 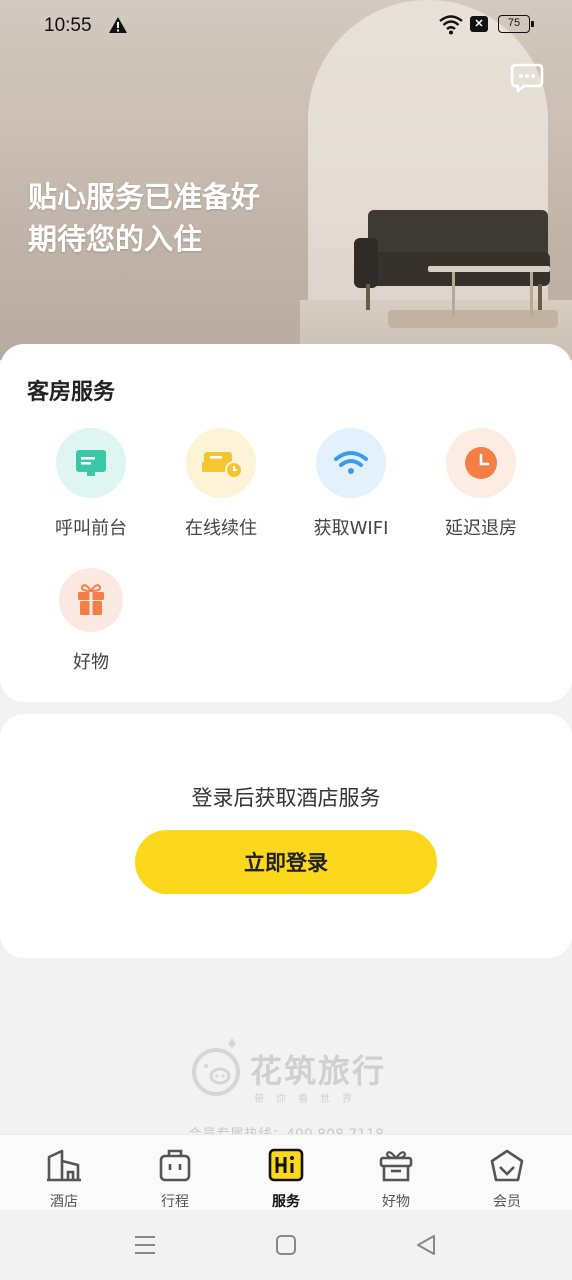 I want to click on home-icon, so click(x=286, y=1245).